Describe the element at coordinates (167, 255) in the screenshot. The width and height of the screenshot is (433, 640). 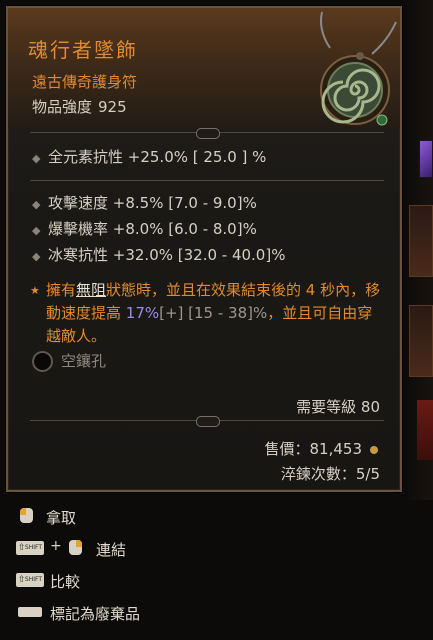
I see `affix-text: 冰寒抗性 +32.0% [32.0 - 40.0]%` at that location.